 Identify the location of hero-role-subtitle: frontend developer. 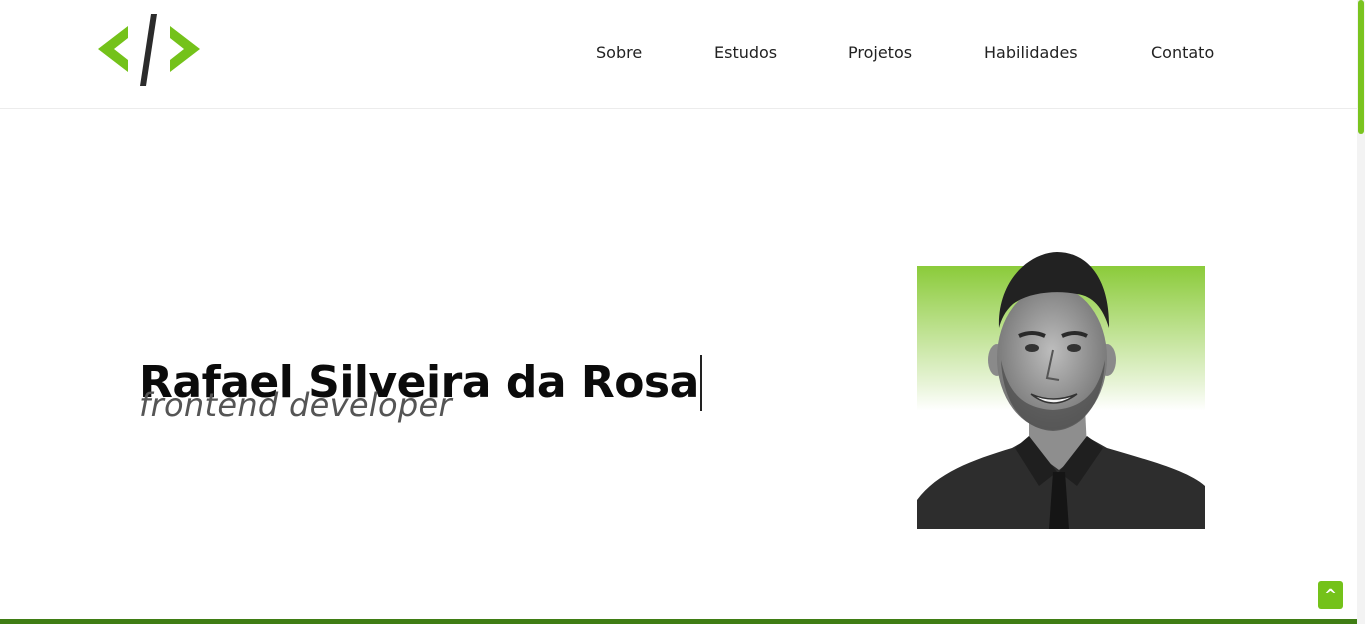
(295, 405).